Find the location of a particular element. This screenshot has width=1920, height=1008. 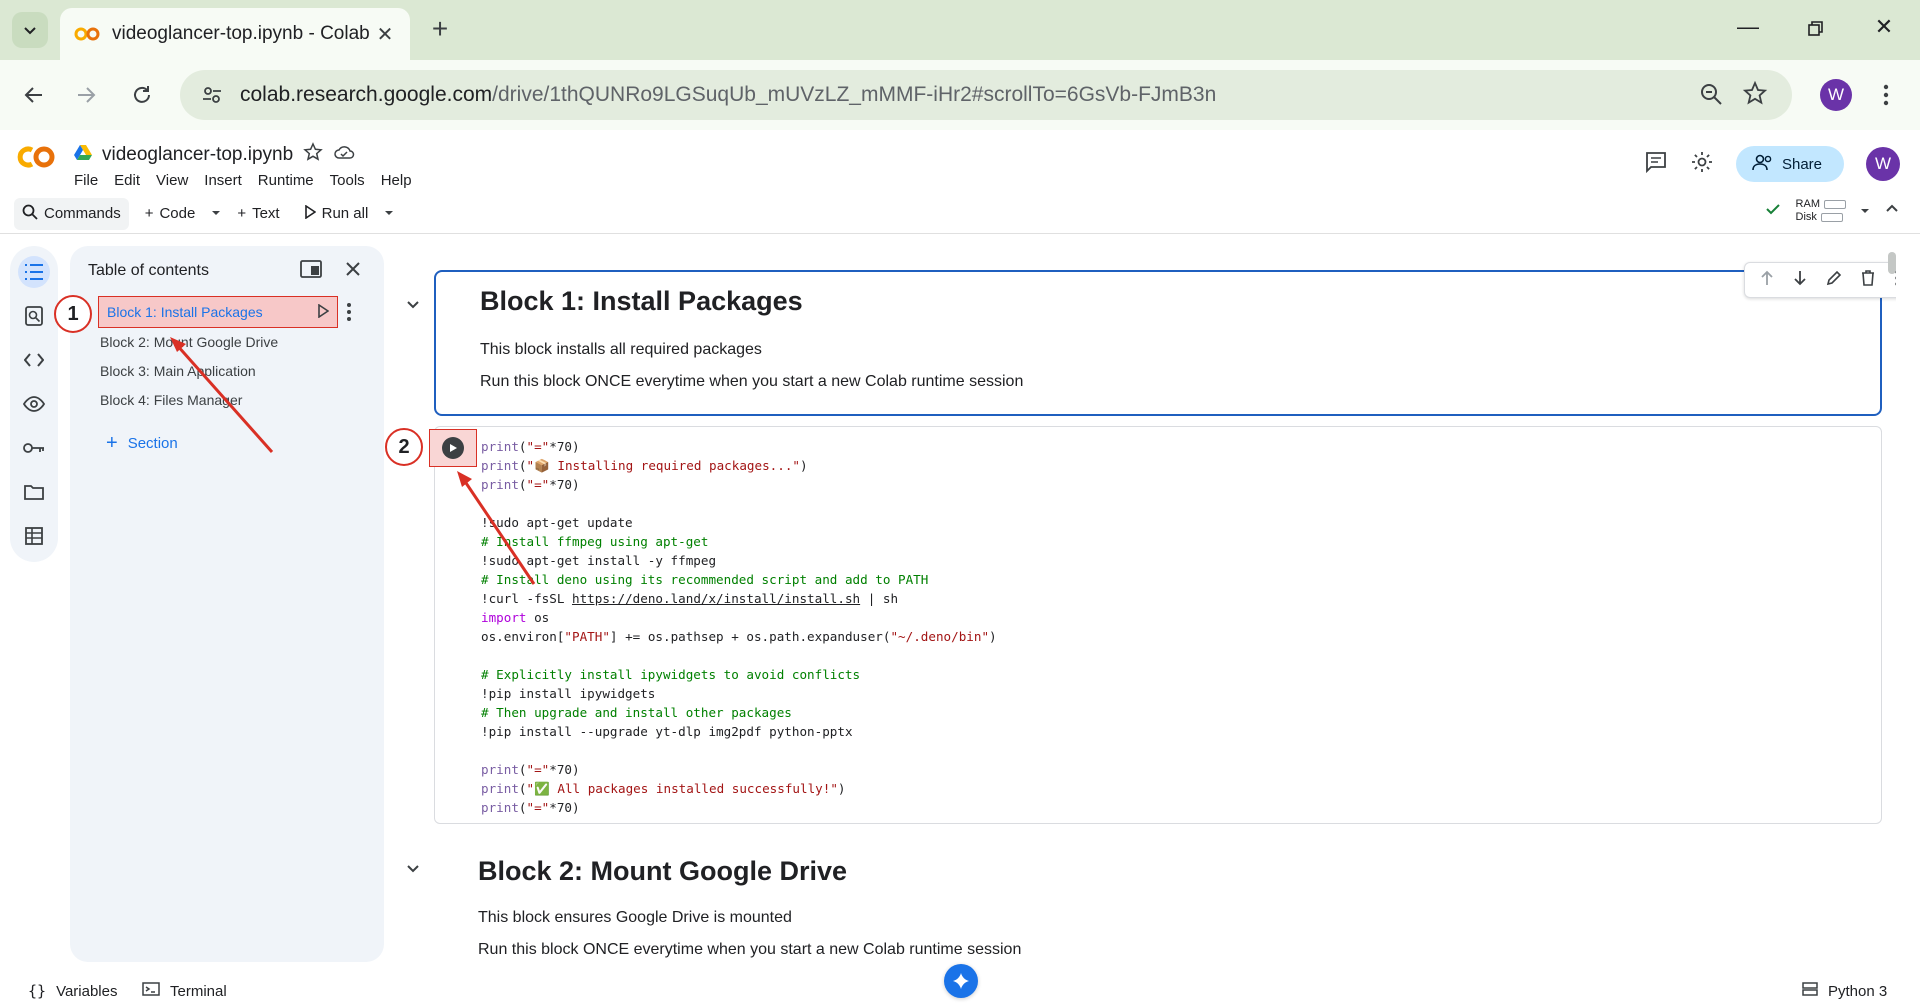

share-button: Share is located at coordinates (1789, 164).